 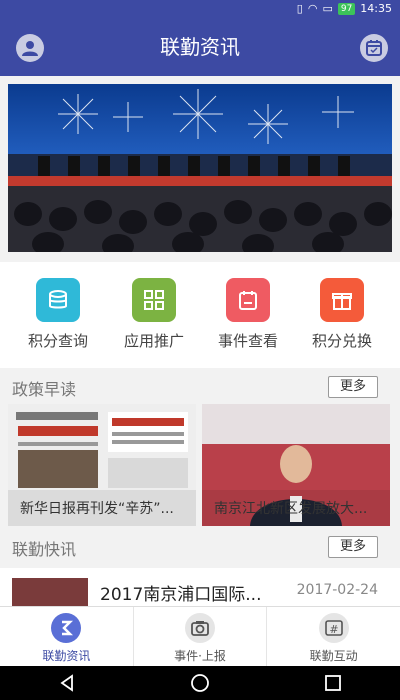 I want to click on app-header: 联勤资讯, so click(x=200, y=47).